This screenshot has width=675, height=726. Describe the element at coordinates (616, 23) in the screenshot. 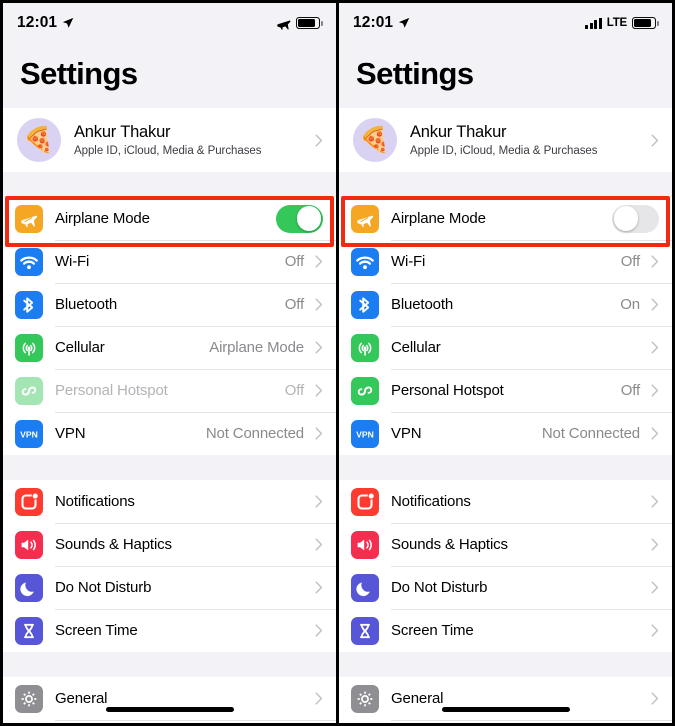

I see `carrier-label: LTE` at that location.